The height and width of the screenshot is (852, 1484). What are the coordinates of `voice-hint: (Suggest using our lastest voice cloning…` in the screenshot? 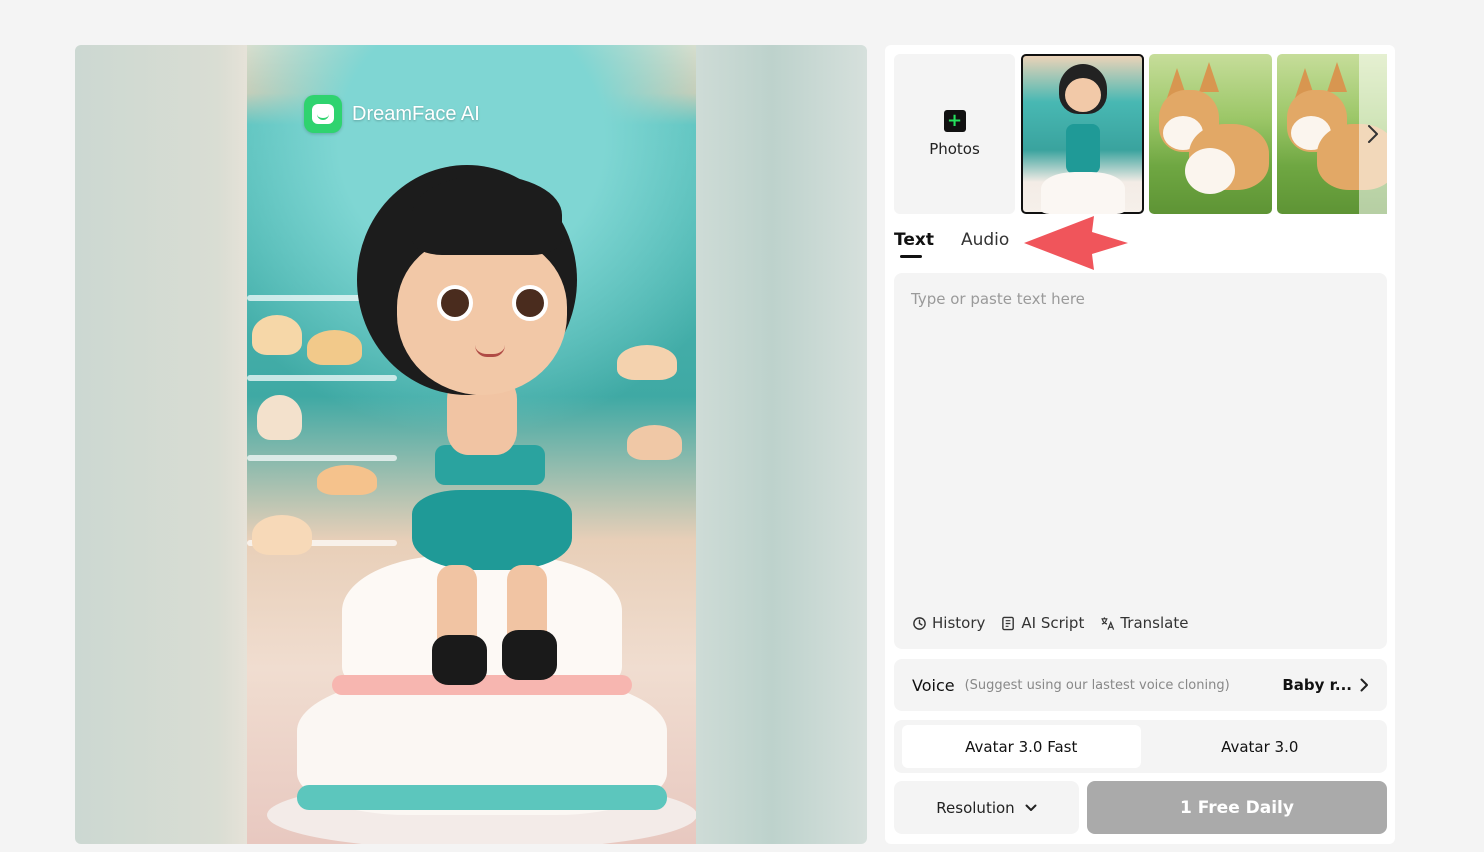 It's located at (1097, 685).